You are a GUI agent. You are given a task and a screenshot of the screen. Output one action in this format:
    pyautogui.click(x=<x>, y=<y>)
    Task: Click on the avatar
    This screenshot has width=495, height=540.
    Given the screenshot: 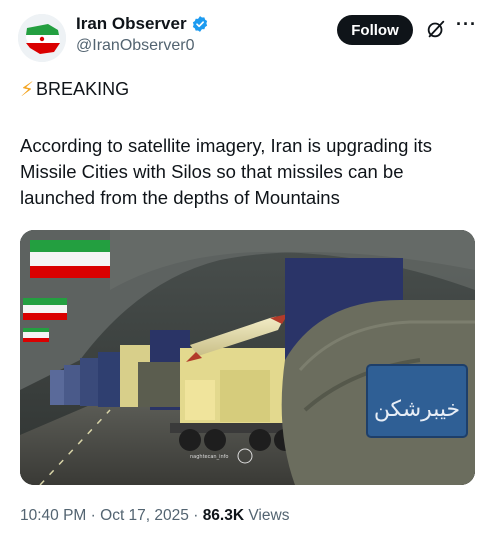 What is the action you would take?
    pyautogui.click(x=42, y=38)
    